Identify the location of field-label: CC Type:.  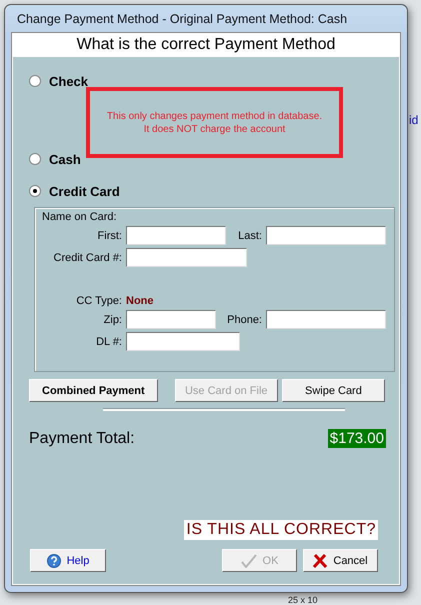
(99, 301).